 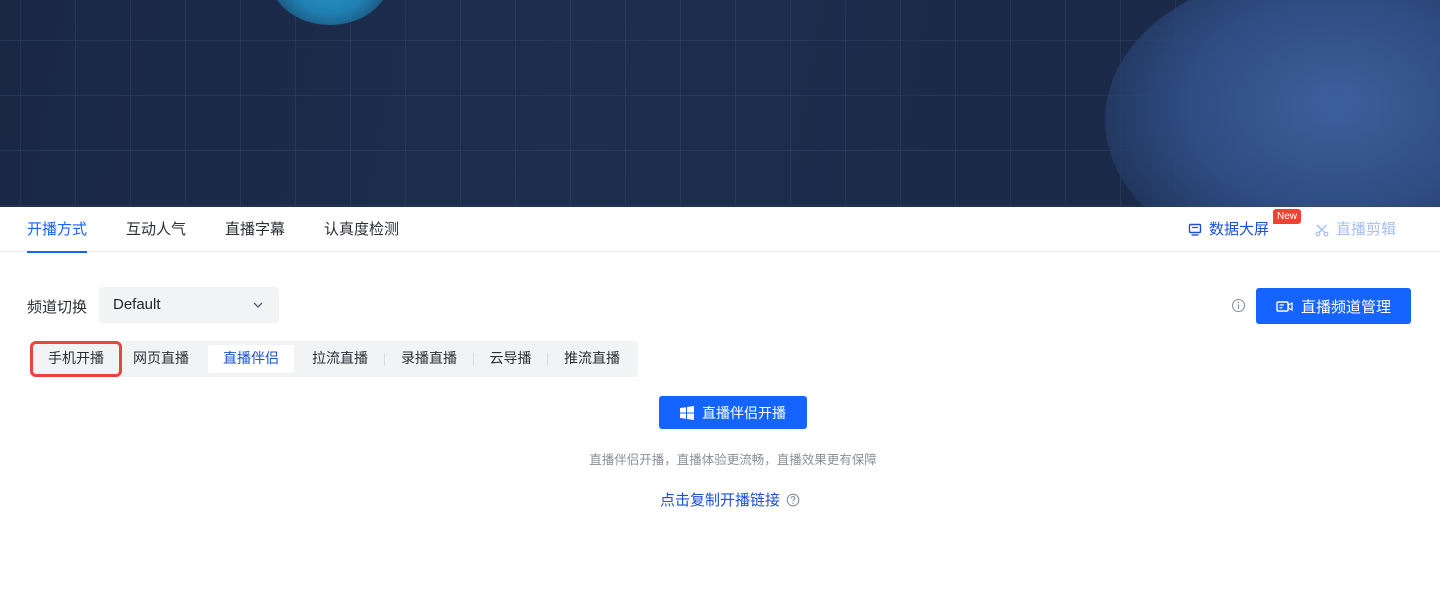 I want to click on windows-icon, so click(x=687, y=412).